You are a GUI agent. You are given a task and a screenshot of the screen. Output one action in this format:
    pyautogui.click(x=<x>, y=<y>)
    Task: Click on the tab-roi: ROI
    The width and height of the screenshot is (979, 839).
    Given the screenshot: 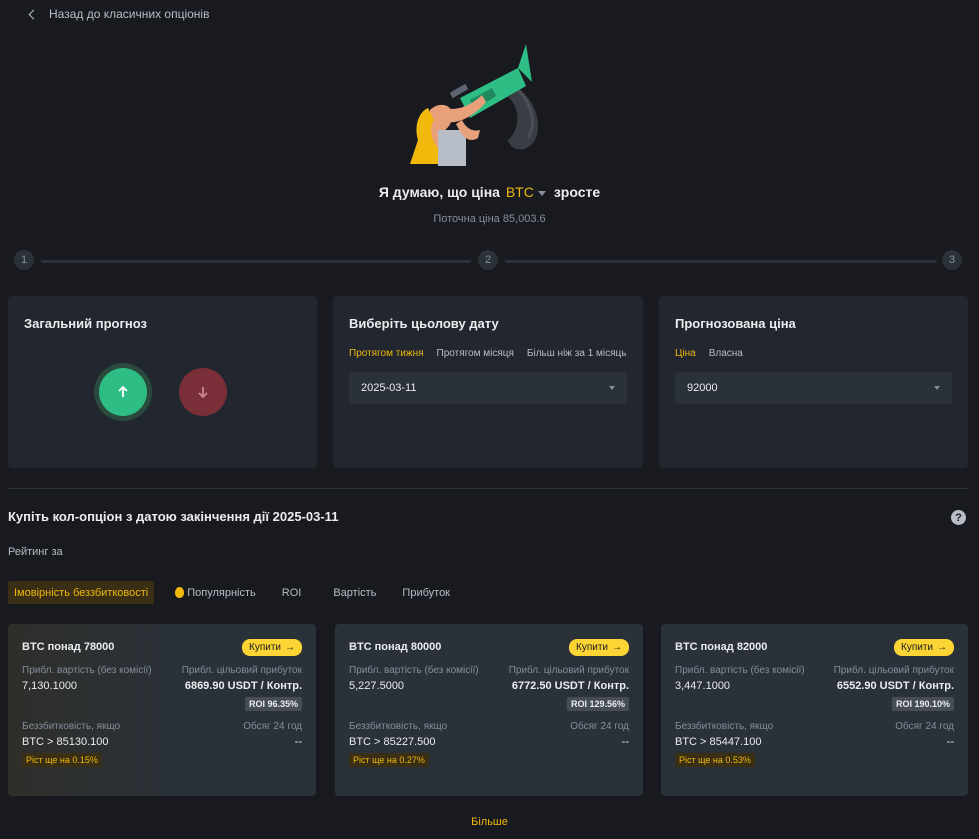 What is the action you would take?
    pyautogui.click(x=292, y=592)
    